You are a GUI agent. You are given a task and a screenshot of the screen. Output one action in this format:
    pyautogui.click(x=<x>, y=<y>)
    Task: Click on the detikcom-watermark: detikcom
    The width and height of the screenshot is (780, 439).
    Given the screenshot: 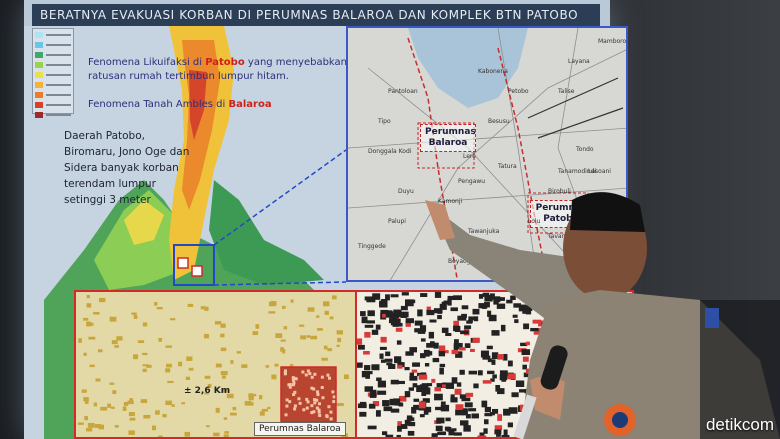 What is the action you would take?
    pyautogui.click(x=739, y=424)
    